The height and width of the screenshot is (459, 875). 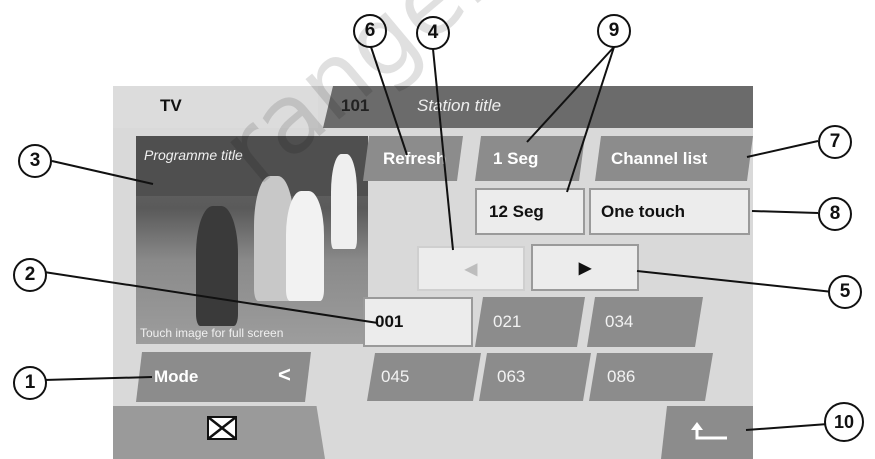 What do you see at coordinates (835, 142) in the screenshot?
I see `callout-7: 7` at bounding box center [835, 142].